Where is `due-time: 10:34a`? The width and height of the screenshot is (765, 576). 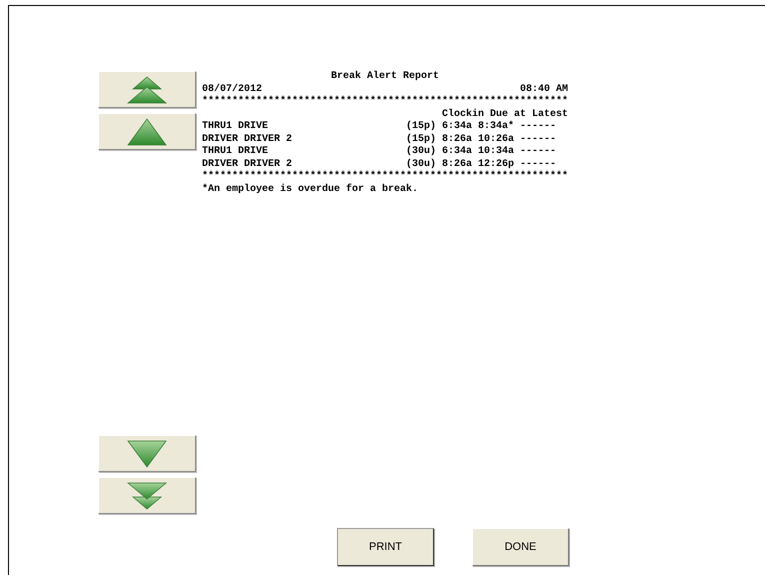
due-time: 10:34a is located at coordinates (496, 151).